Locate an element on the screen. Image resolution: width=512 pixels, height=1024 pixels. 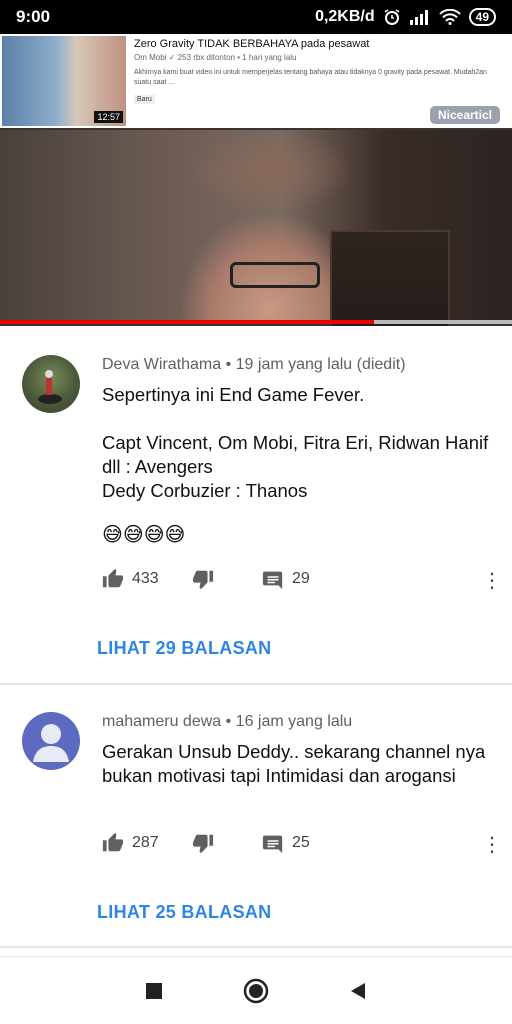
verified-icon: ✓ is located at coordinates (172, 57).